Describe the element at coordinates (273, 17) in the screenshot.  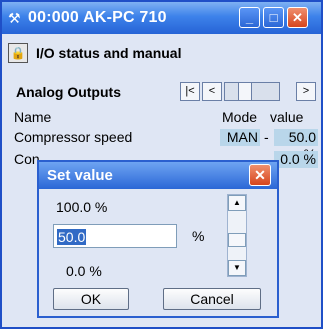
I see `maximize-button: □` at that location.